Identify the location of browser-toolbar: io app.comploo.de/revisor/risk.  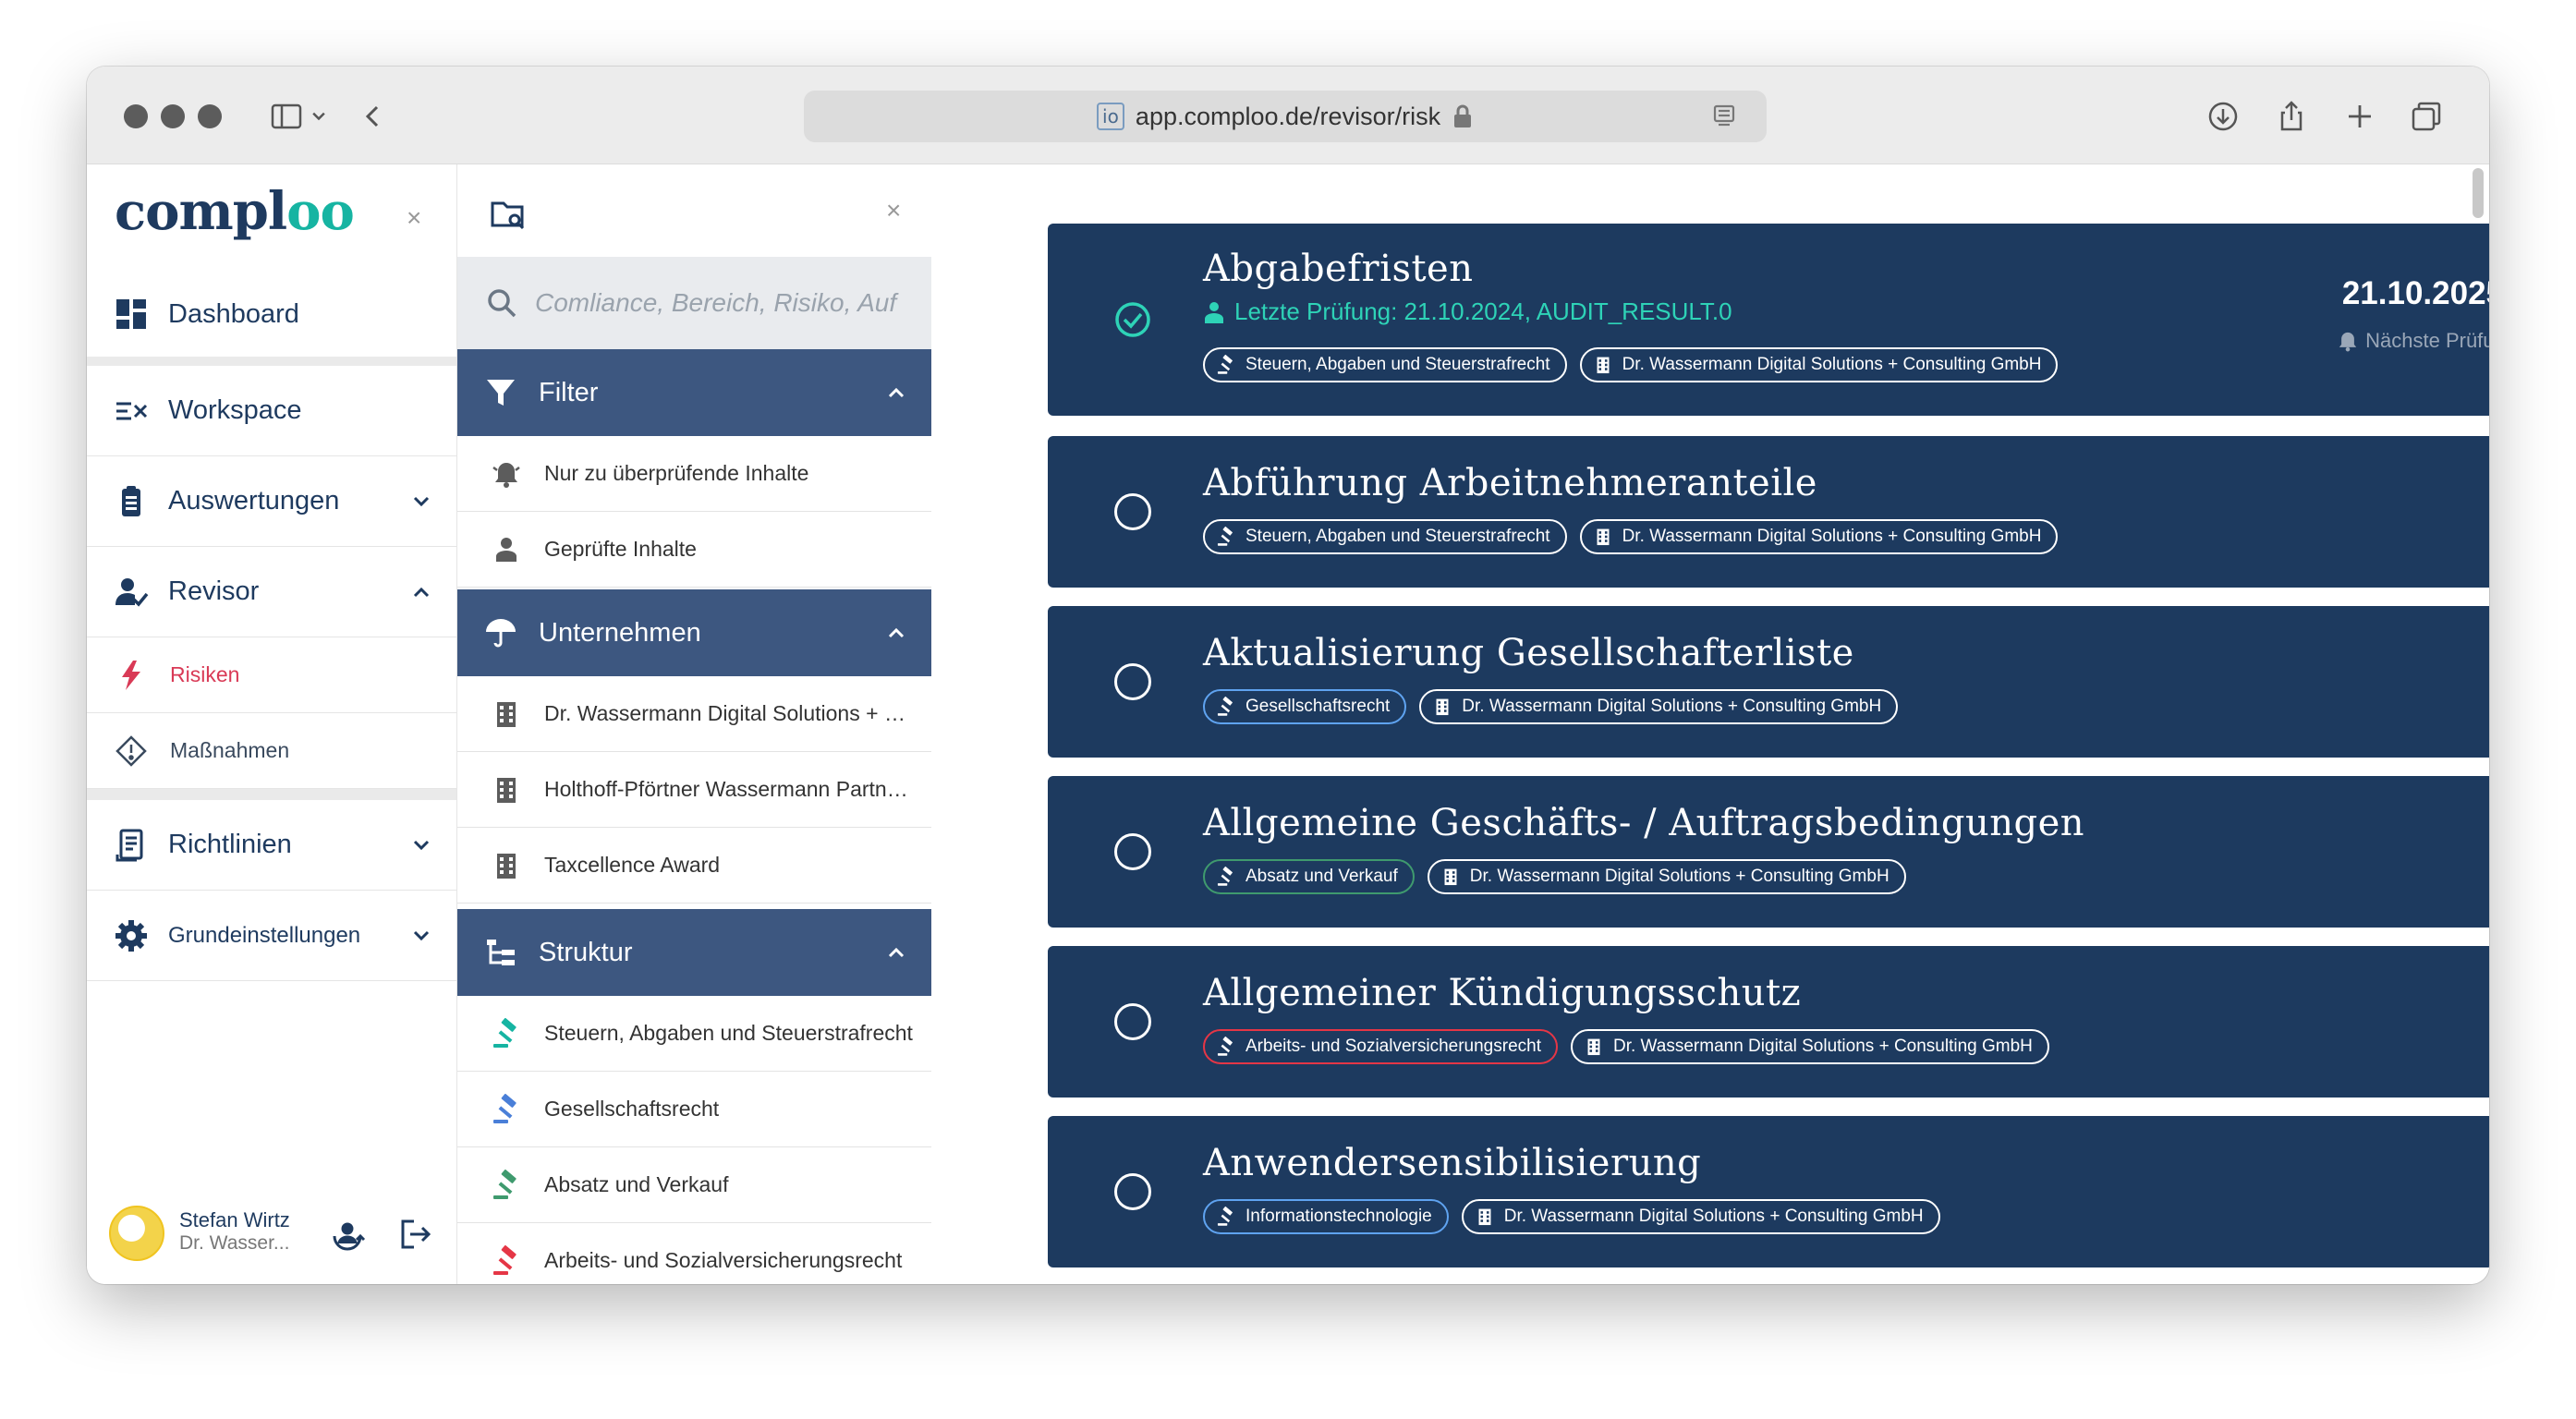
(1288, 116).